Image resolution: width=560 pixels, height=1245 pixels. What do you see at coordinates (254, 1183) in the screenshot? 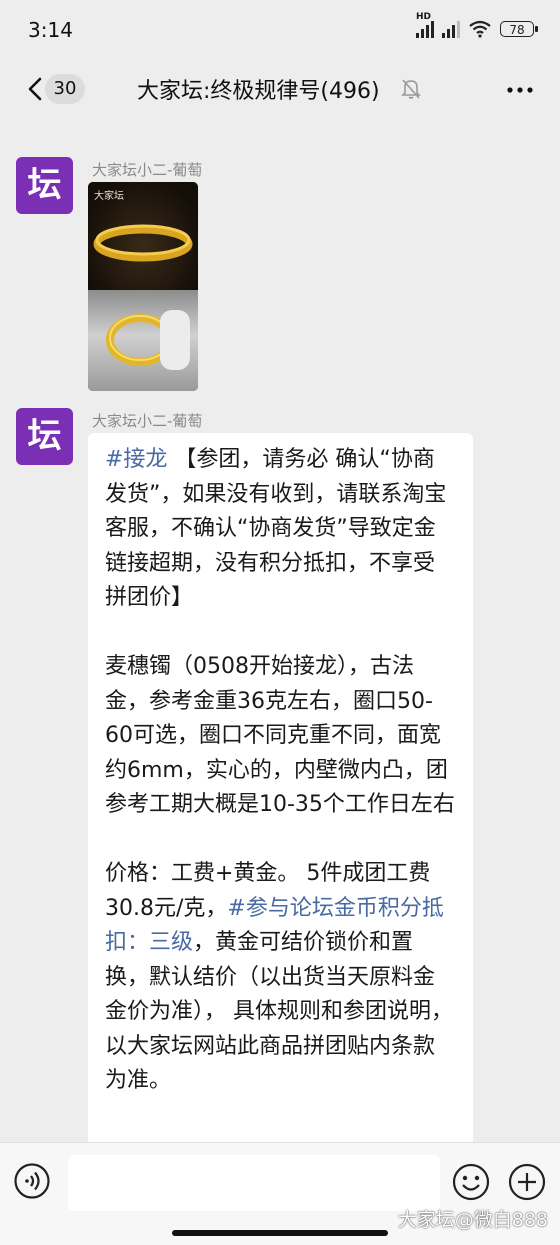
I see `message-input` at bounding box center [254, 1183].